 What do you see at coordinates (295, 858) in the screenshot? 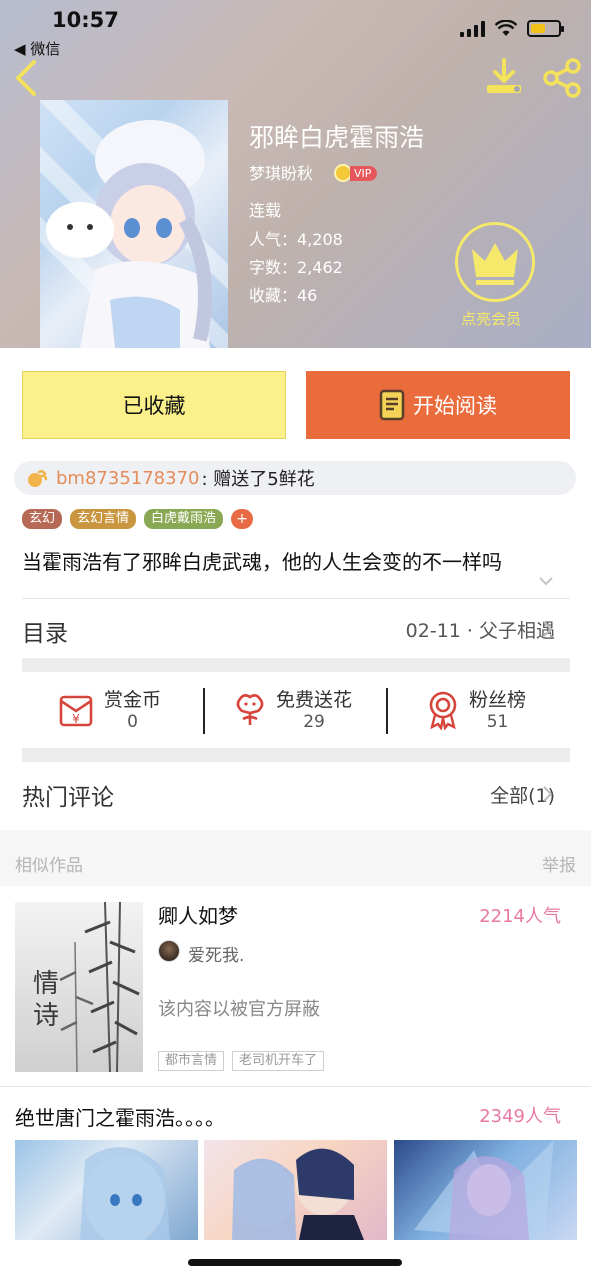
I see `similar-section-header` at bounding box center [295, 858].